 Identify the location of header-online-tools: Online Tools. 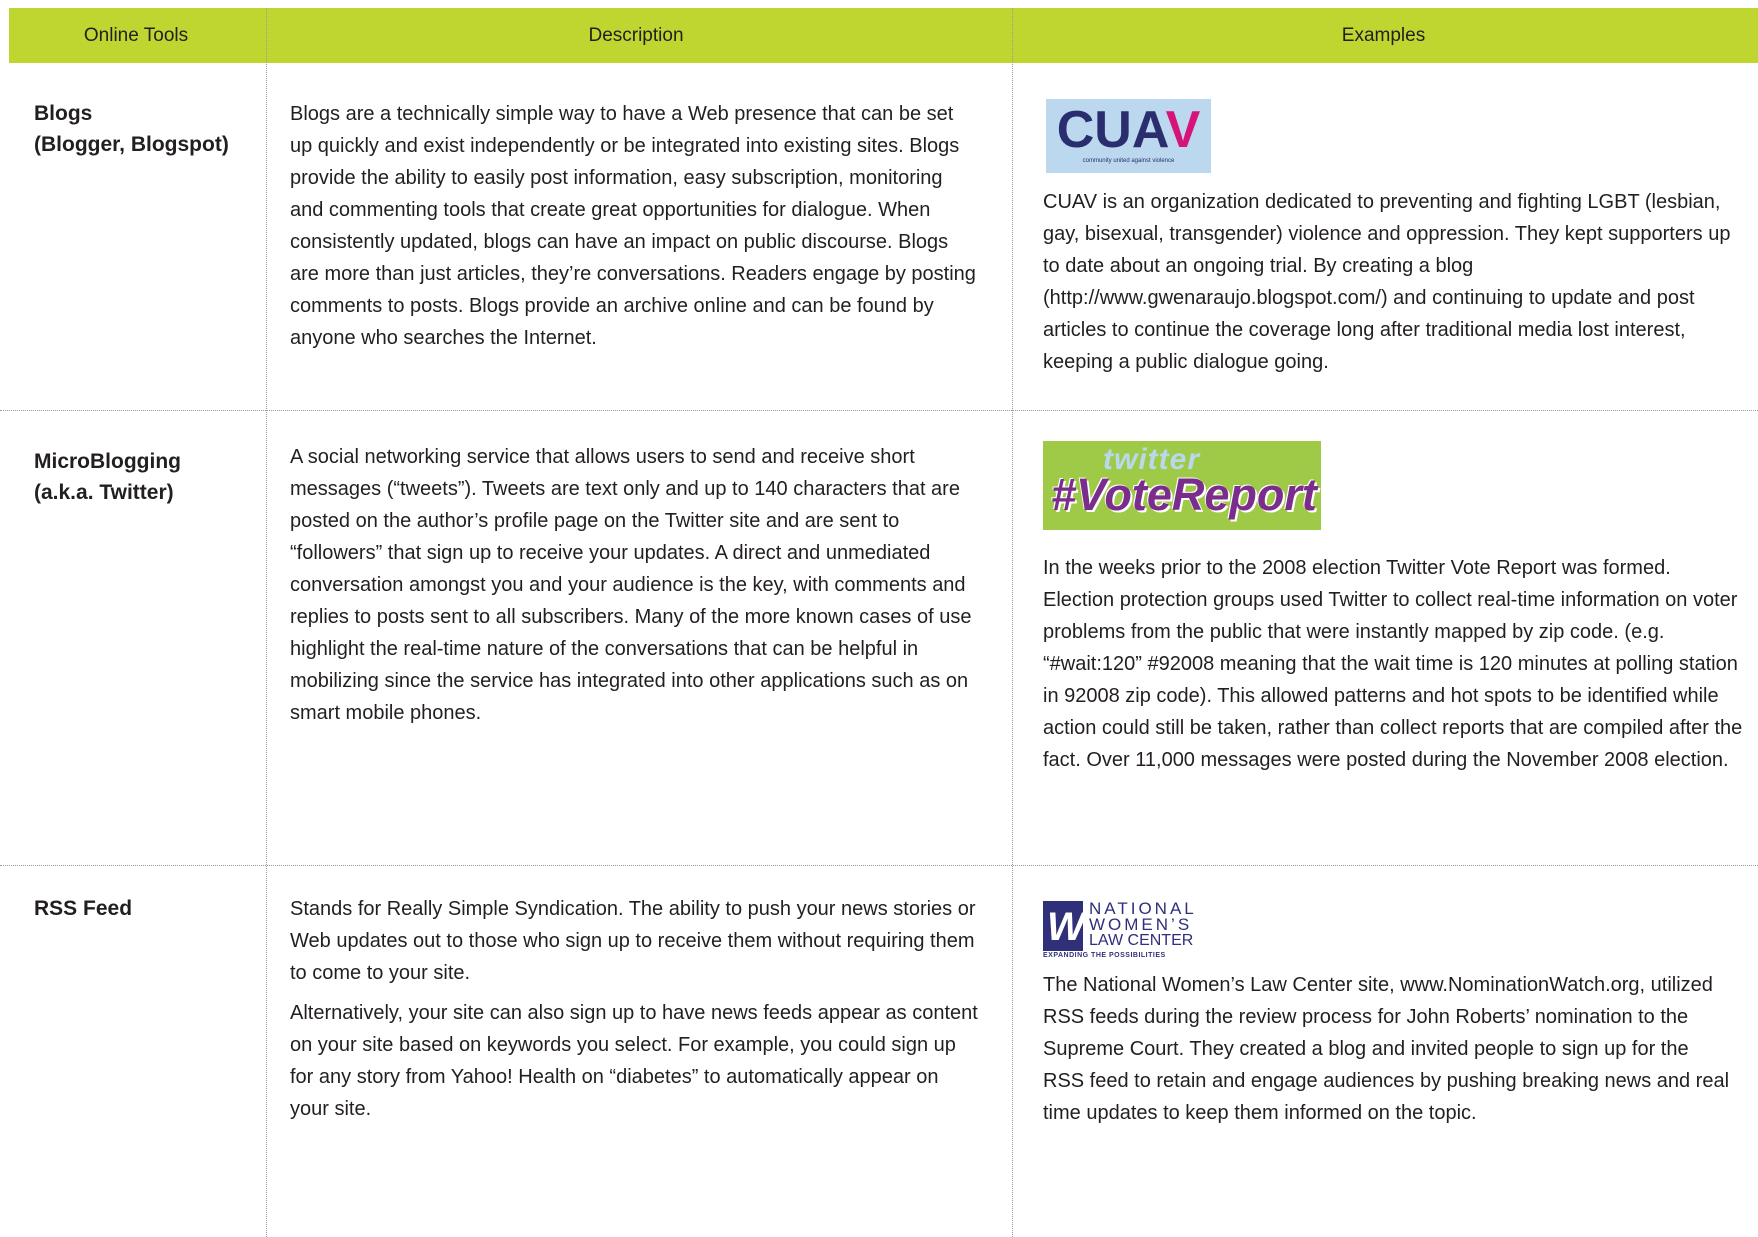
(136, 35).